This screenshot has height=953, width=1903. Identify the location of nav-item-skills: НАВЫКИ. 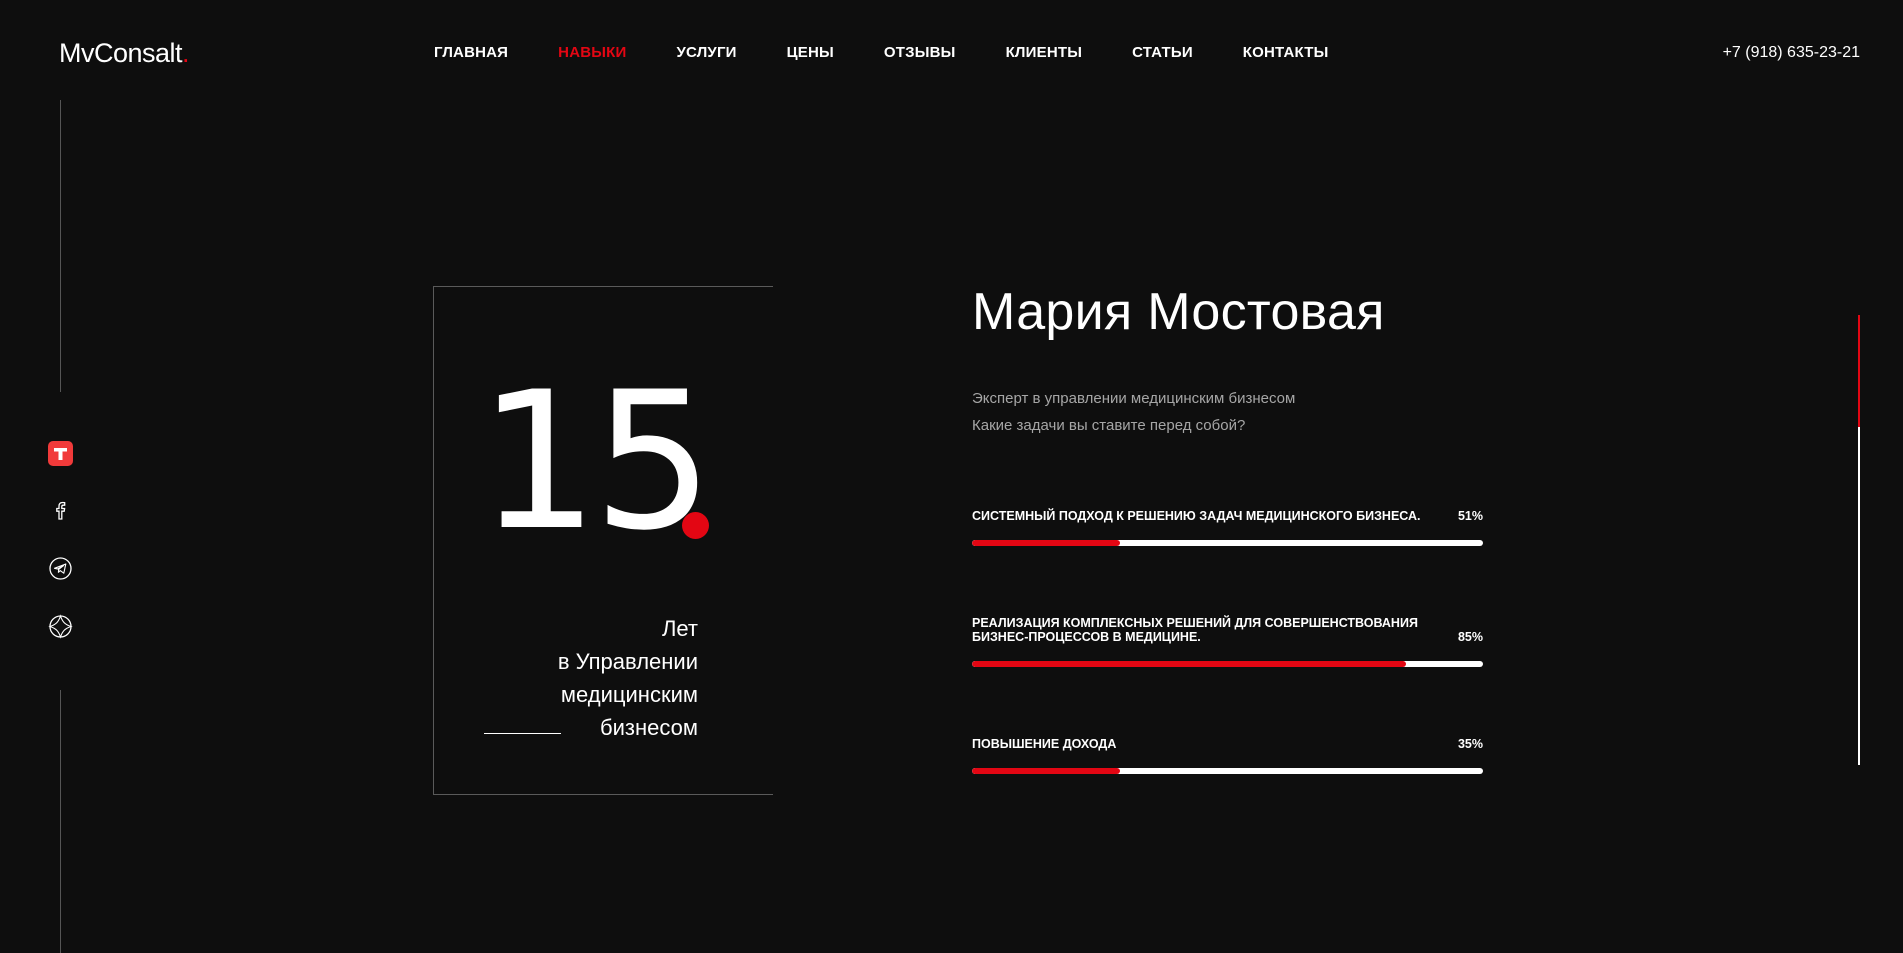
(592, 52).